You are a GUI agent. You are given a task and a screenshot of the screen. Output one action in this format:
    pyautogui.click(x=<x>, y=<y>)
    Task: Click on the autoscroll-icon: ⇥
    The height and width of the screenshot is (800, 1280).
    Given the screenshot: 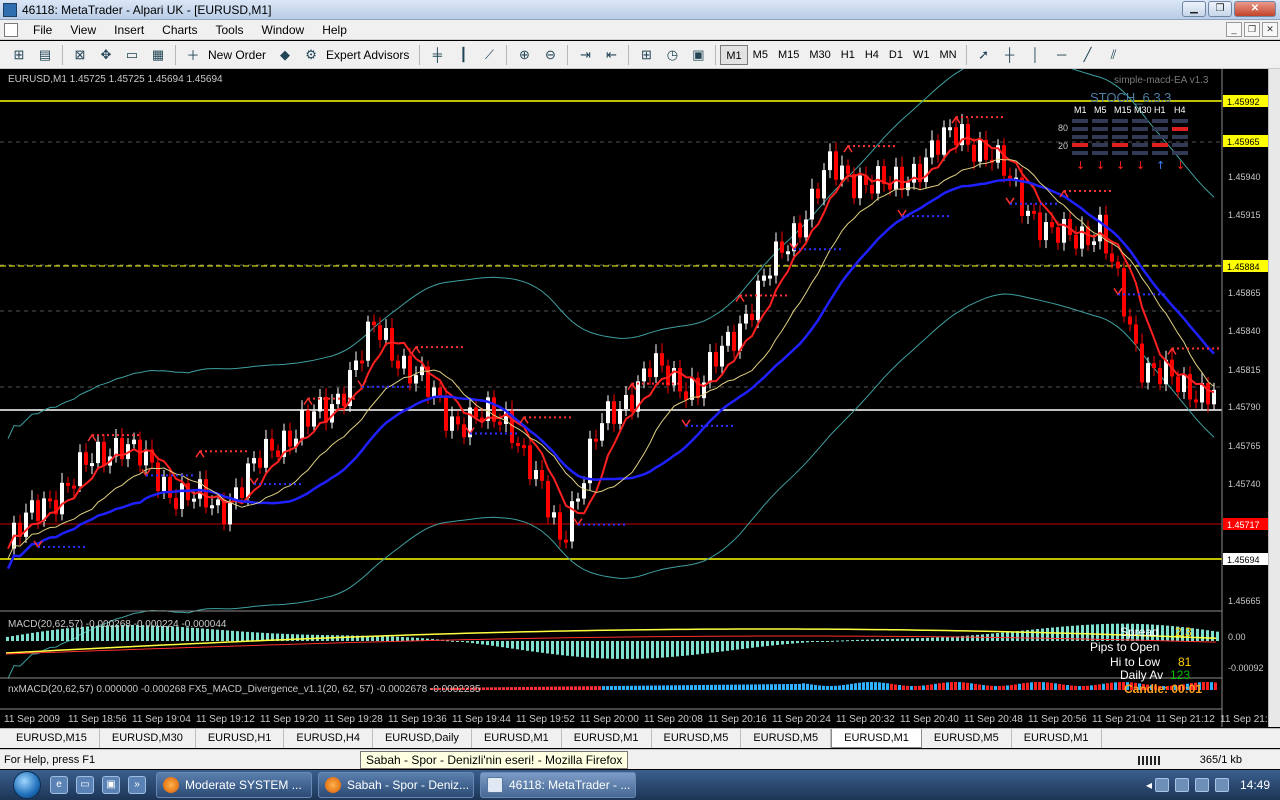 What is the action you would take?
    pyautogui.click(x=585, y=55)
    